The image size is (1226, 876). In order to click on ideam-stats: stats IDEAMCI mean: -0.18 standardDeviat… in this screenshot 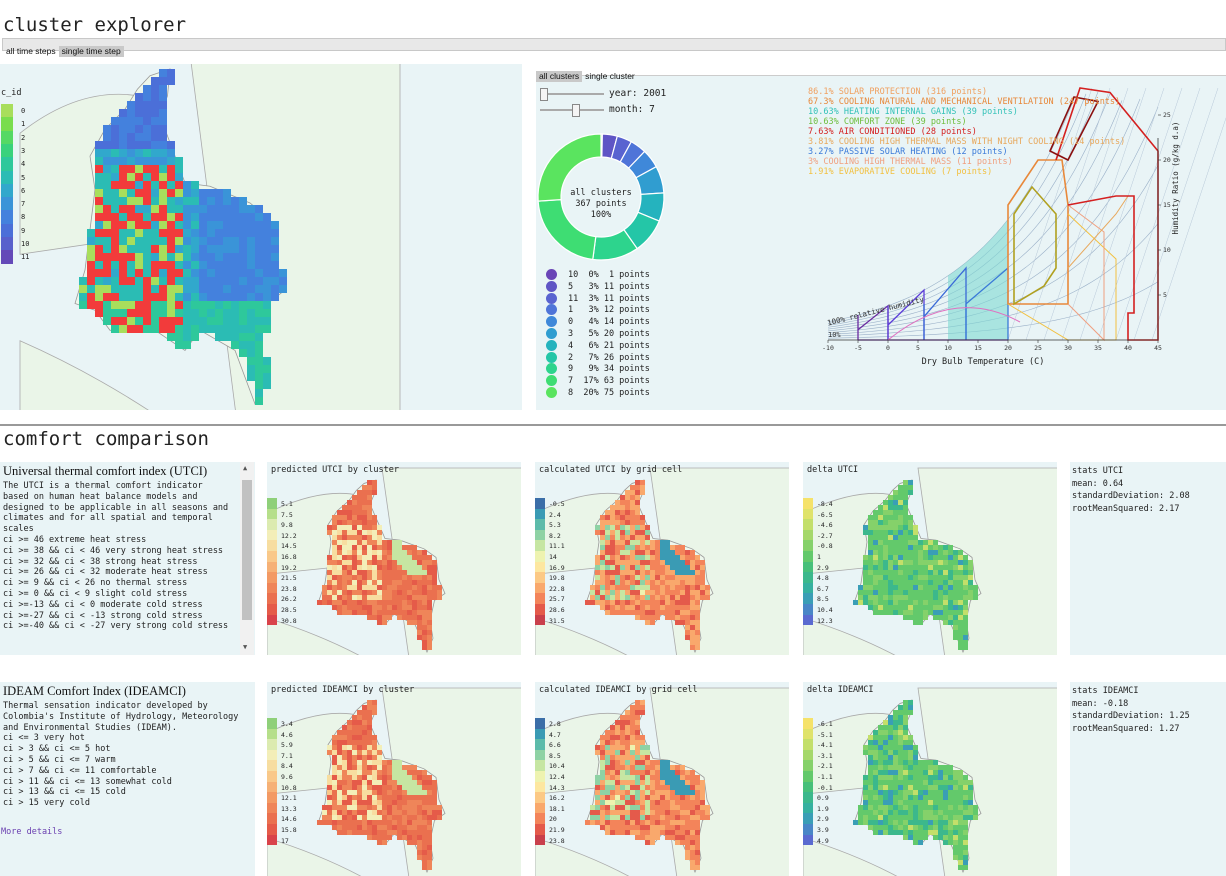, I will do `click(1131, 710)`.